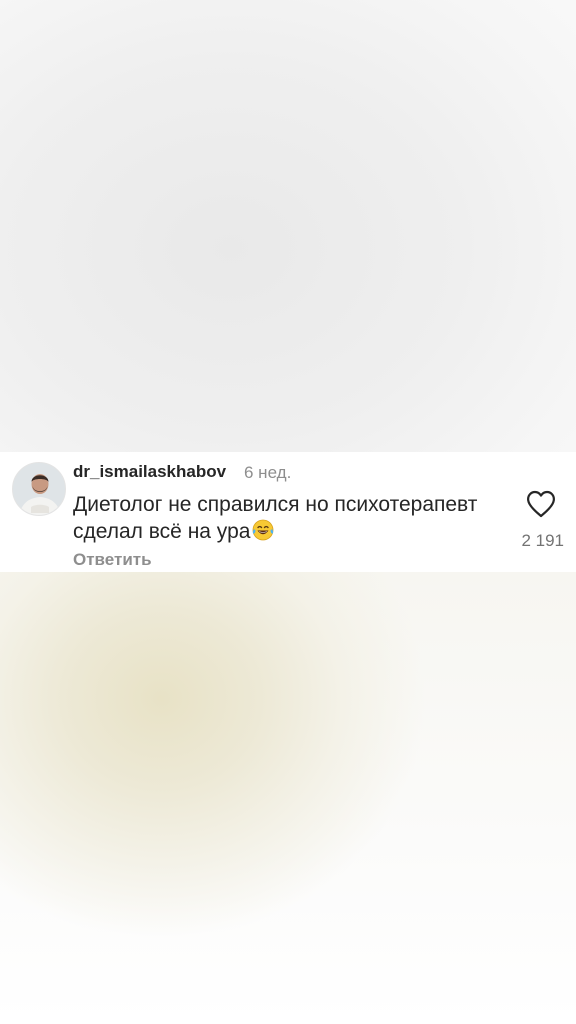 The width and height of the screenshot is (576, 1024). Describe the element at coordinates (112, 560) in the screenshot. I see `reply-button: Ответить` at that location.